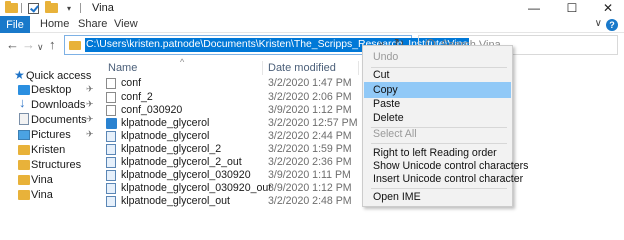  What do you see at coordinates (182, 62) in the screenshot?
I see `sort-ascending-icon: ^` at bounding box center [182, 62].